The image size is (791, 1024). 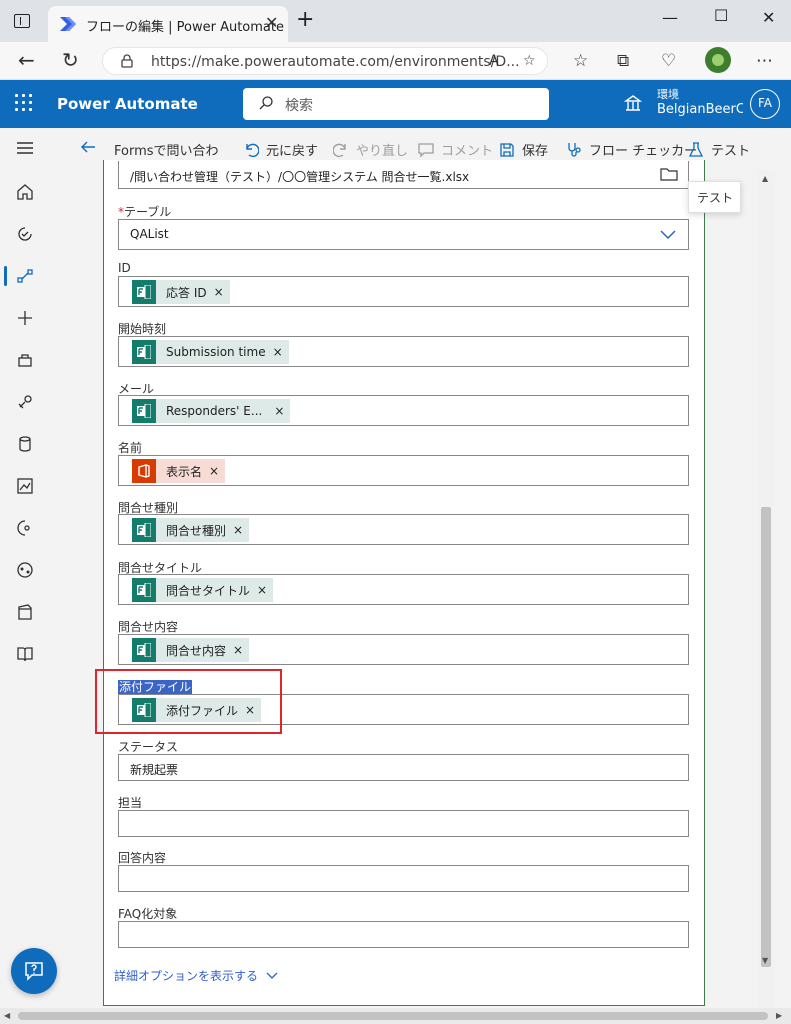 What do you see at coordinates (22, 21) in the screenshot?
I see `window-menu-icon` at bounding box center [22, 21].